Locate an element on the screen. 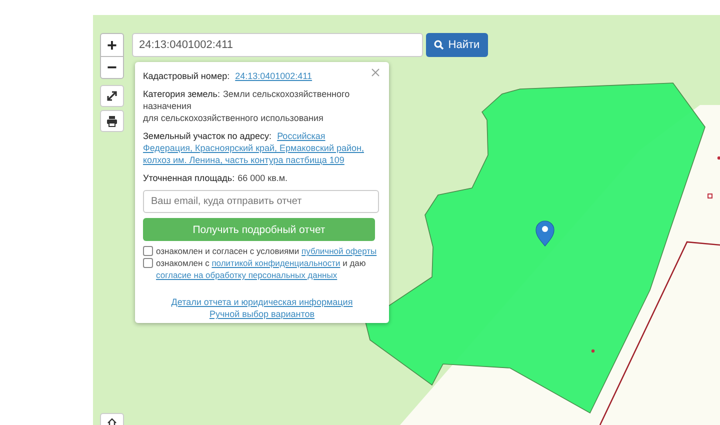  consent-text: ознакомлен с политикой конфиденциальности и даю согласие на обработку персональных данных is located at coordinates (261, 269).